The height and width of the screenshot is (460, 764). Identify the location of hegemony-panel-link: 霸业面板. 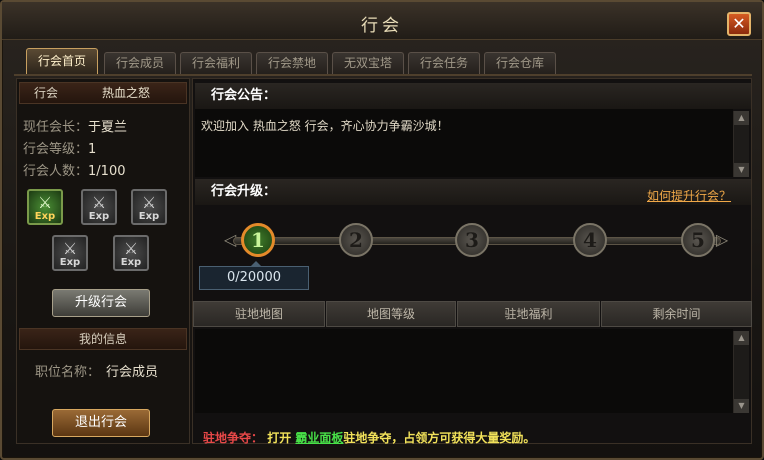
(319, 438).